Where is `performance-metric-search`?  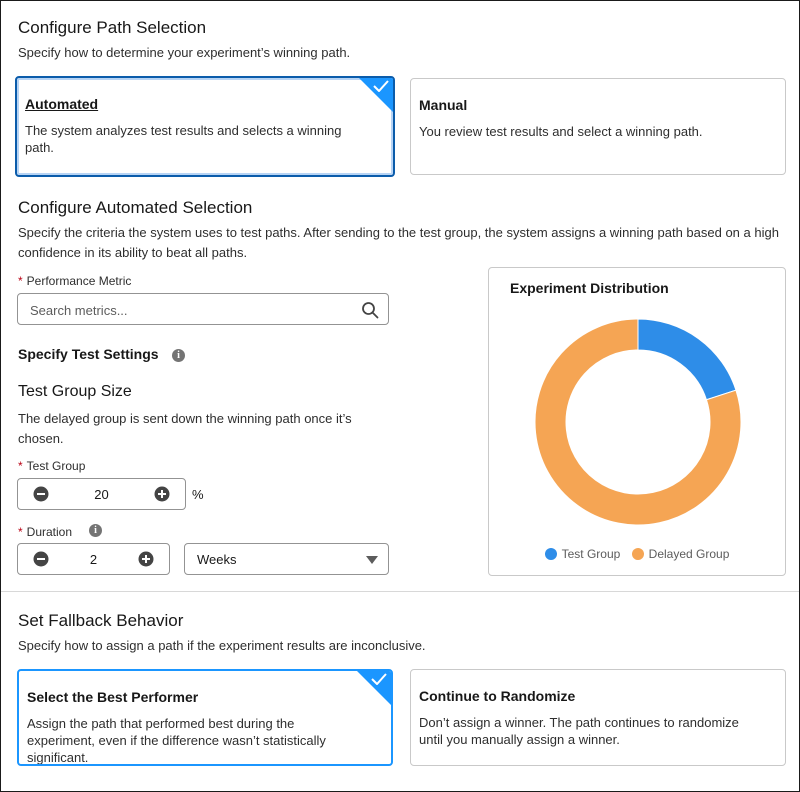
performance-metric-search is located at coordinates (203, 309).